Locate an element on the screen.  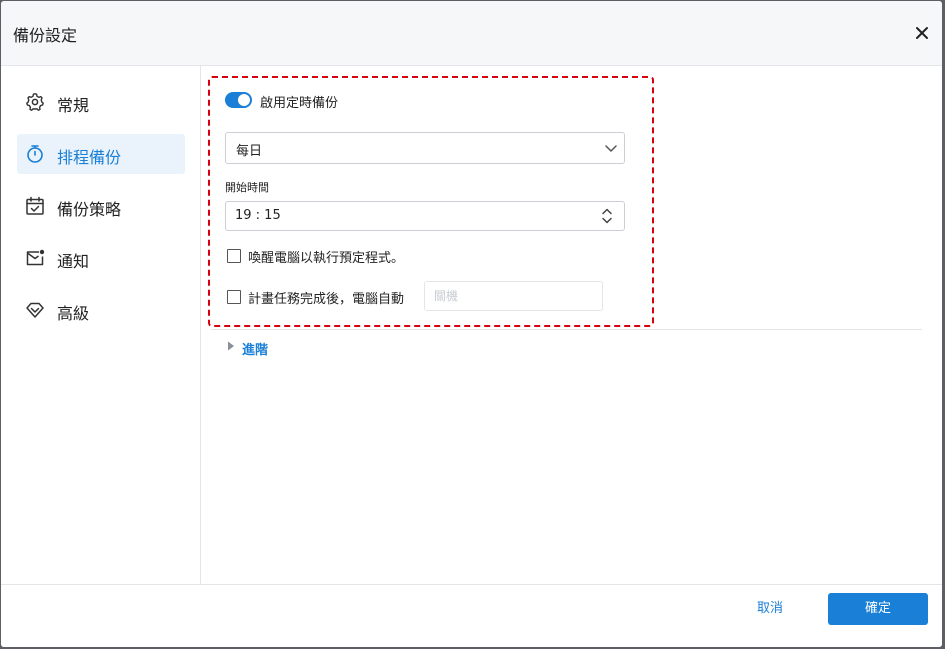
after-action-input is located at coordinates (513, 296).